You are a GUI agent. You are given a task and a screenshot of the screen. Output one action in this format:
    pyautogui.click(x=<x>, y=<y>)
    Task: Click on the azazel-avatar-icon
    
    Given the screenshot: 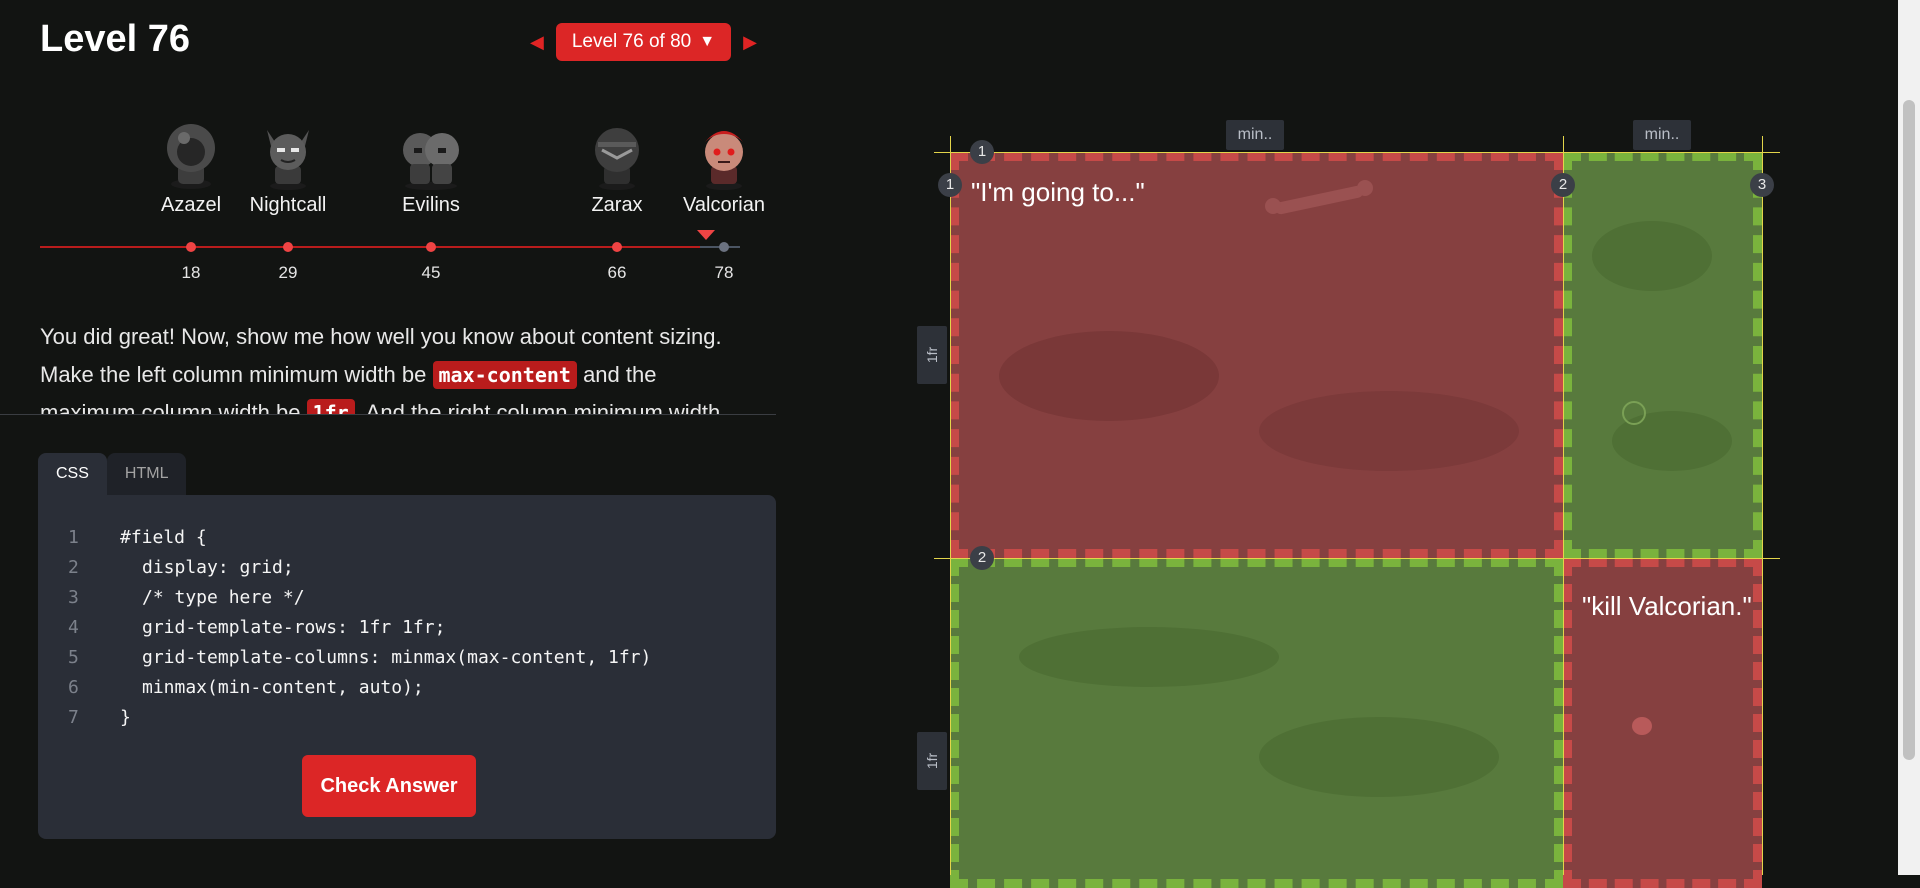 What is the action you would take?
    pyautogui.click(x=191, y=156)
    